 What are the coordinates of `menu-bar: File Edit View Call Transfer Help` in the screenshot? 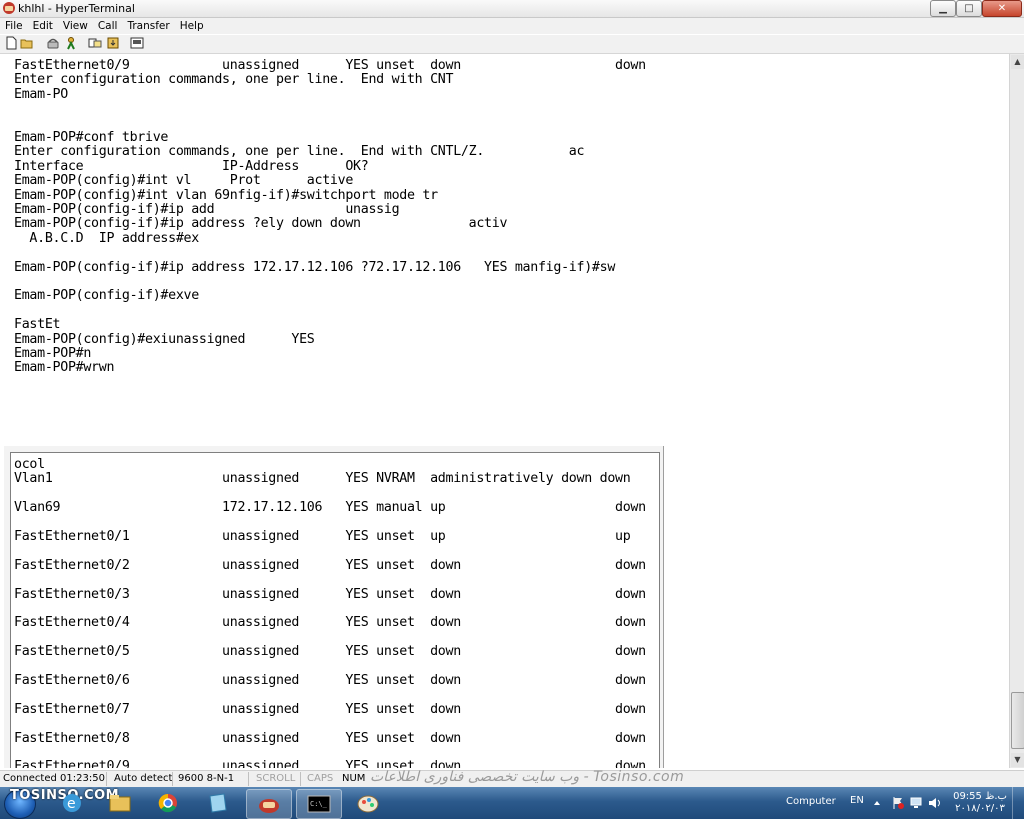 It's located at (512, 26).